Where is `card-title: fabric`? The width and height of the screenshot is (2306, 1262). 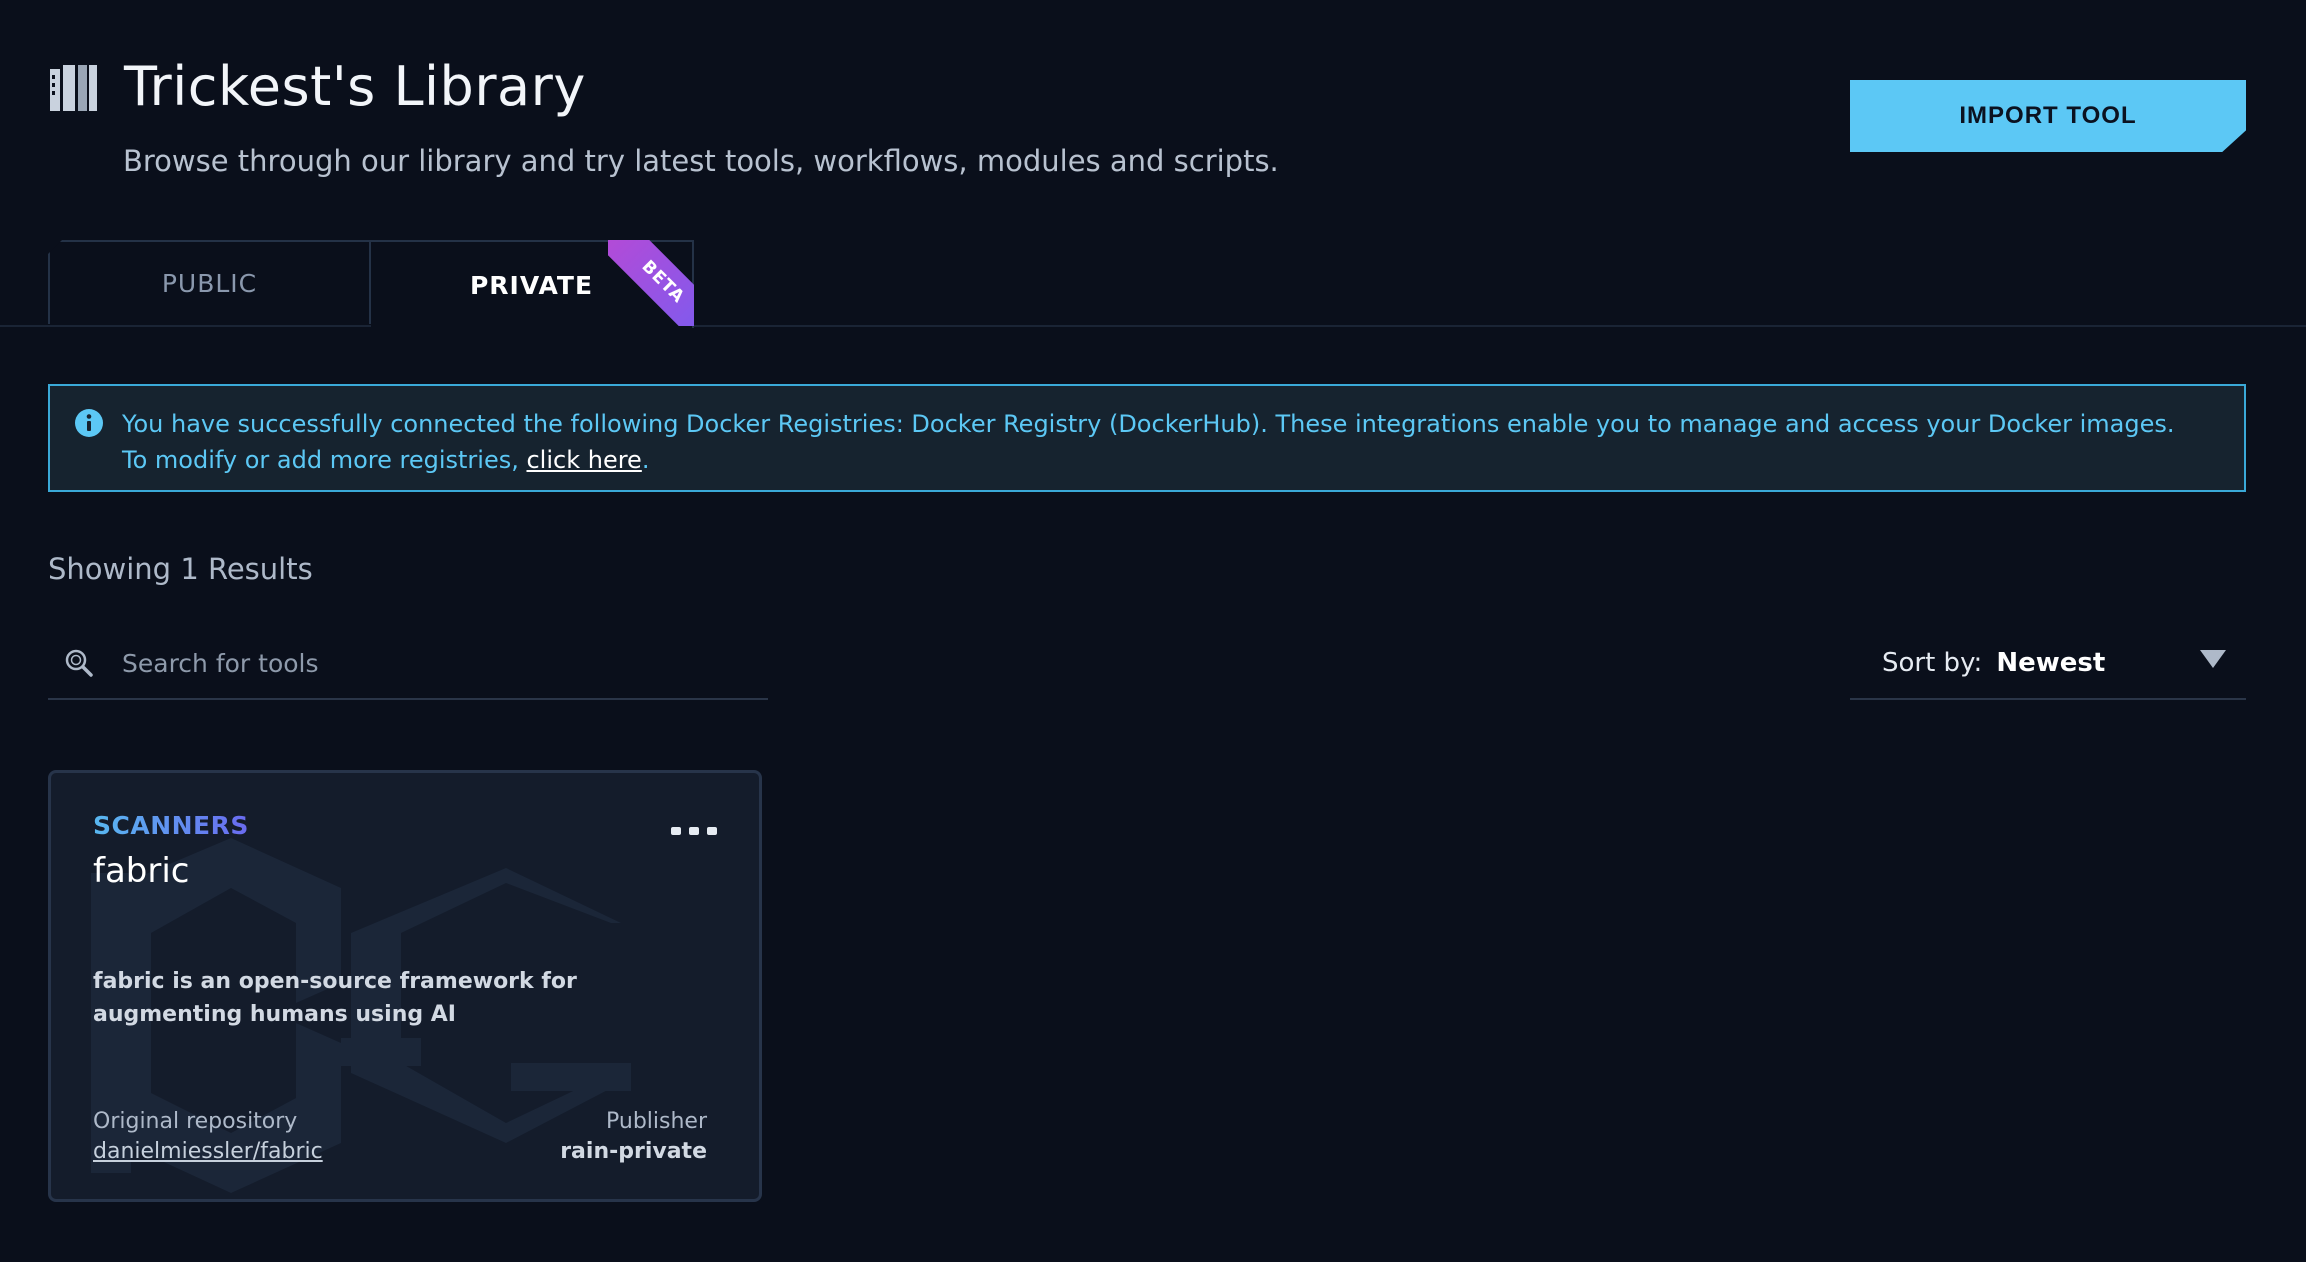 card-title: fabric is located at coordinates (141, 871).